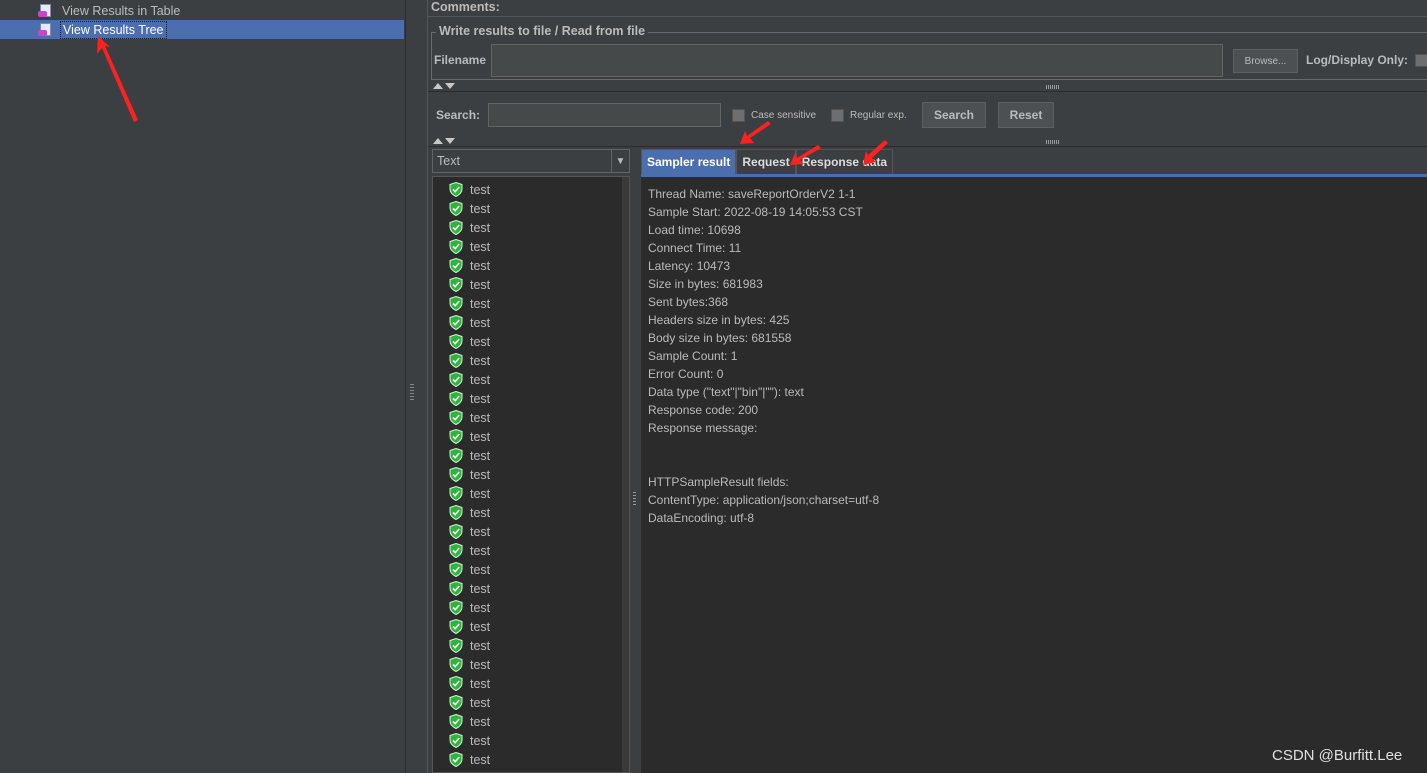 The image size is (1427, 773). Describe the element at coordinates (694, 230) in the screenshot. I see `result-line: Load time: 10698` at that location.